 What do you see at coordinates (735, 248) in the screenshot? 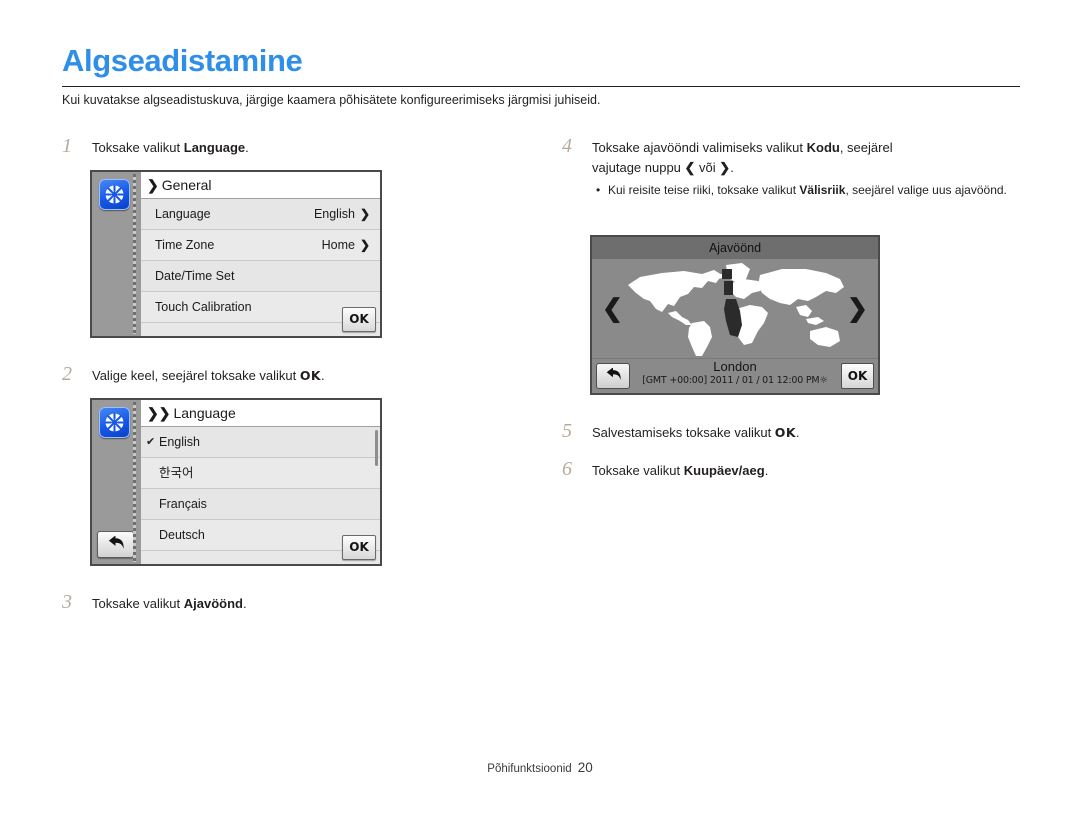
I see `timezone-title: Ajavöönd` at bounding box center [735, 248].